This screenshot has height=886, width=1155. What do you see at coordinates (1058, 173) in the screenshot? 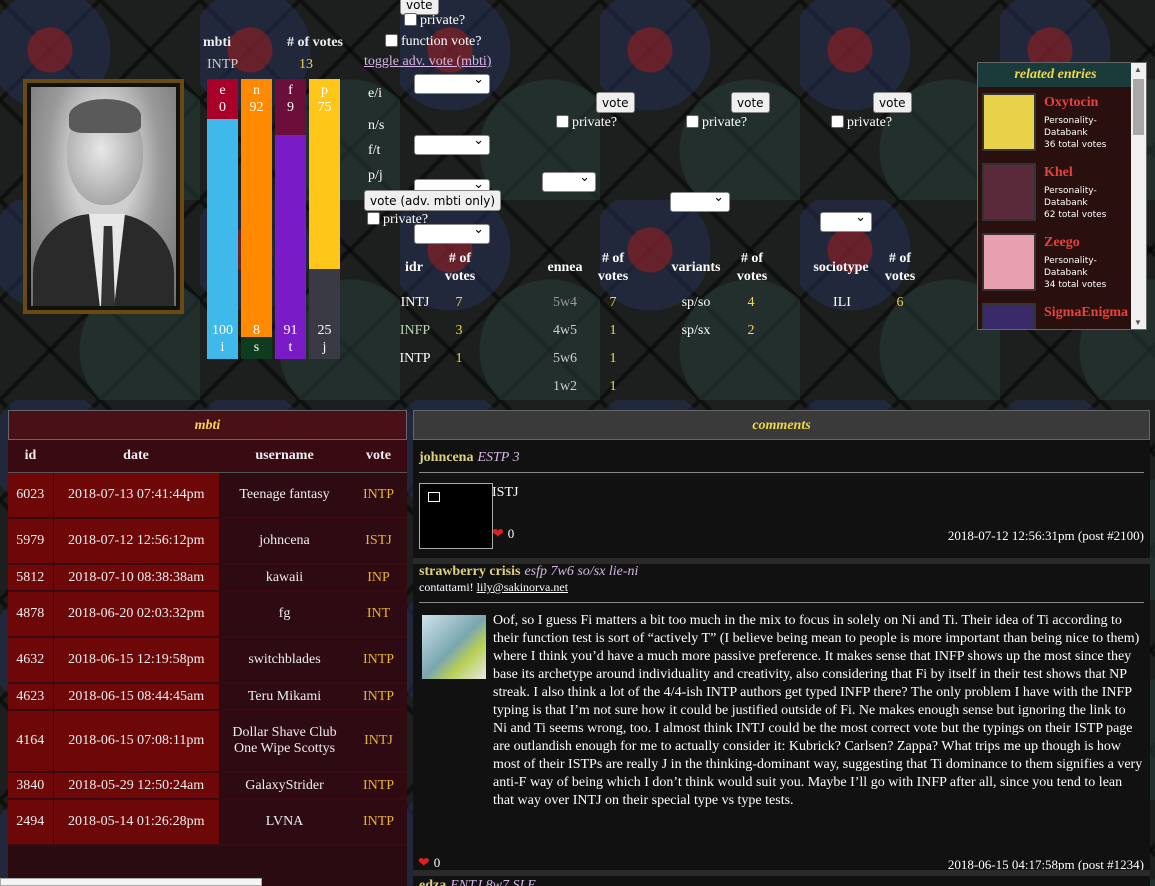
I see `related-entry-name: Khel` at bounding box center [1058, 173].